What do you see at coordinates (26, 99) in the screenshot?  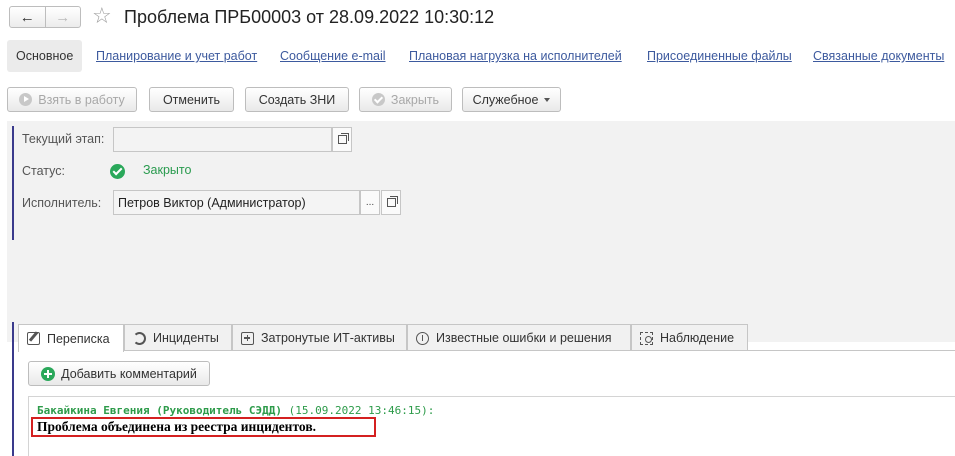 I see `play-icon` at bounding box center [26, 99].